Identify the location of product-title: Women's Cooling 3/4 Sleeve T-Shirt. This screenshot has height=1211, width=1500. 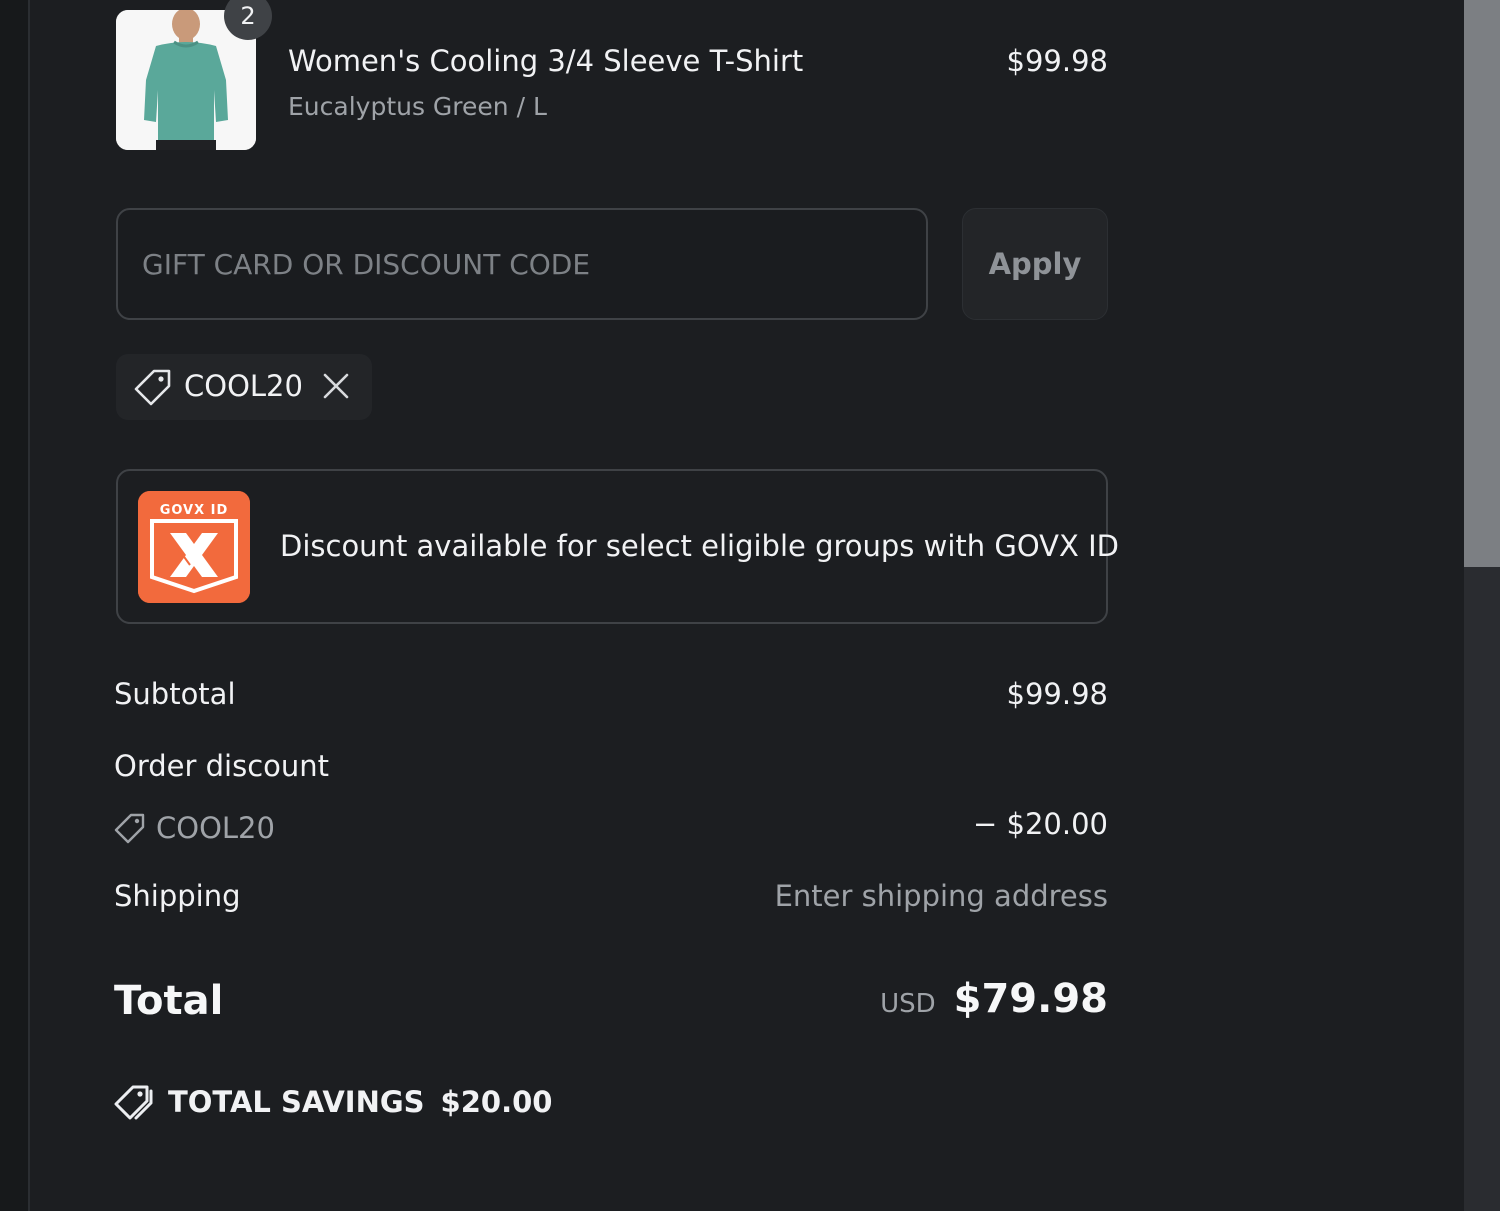
(546, 61).